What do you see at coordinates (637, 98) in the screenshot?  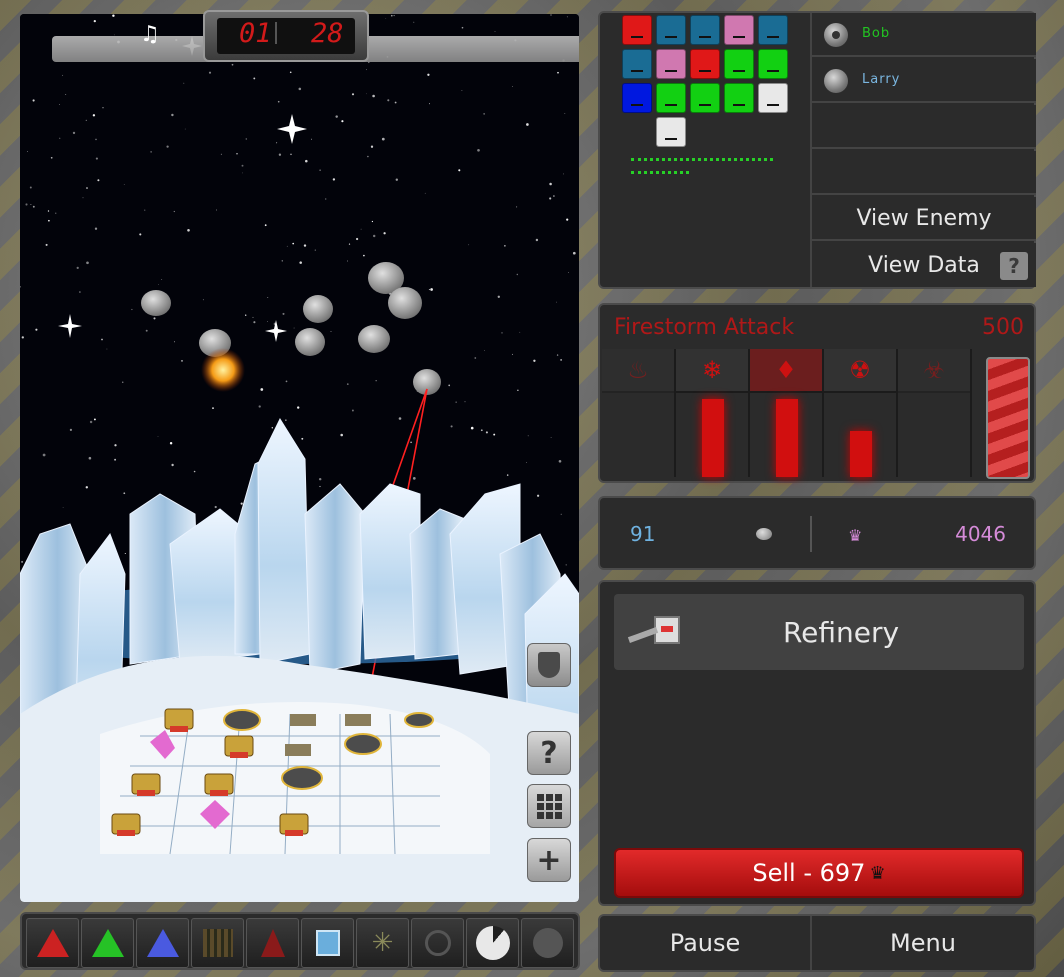 I see `inventory-block-blue` at bounding box center [637, 98].